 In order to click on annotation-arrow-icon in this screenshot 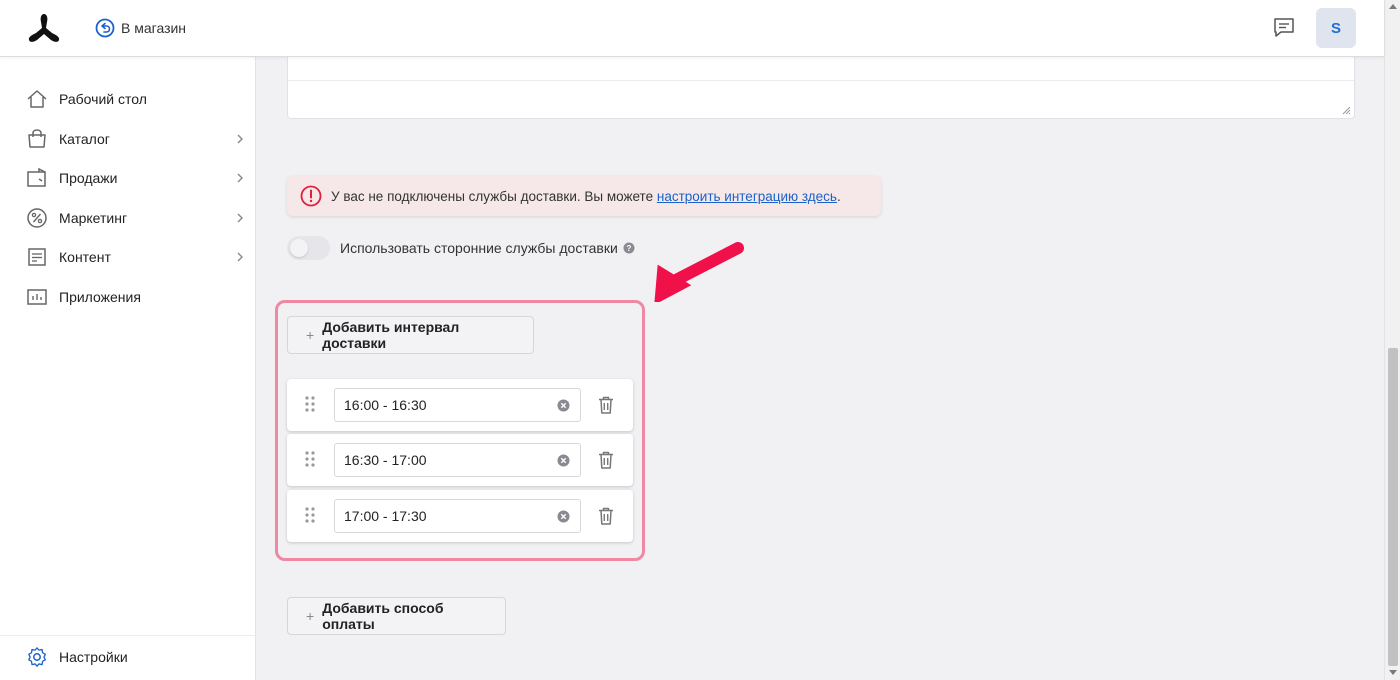, I will do `click(699, 272)`.